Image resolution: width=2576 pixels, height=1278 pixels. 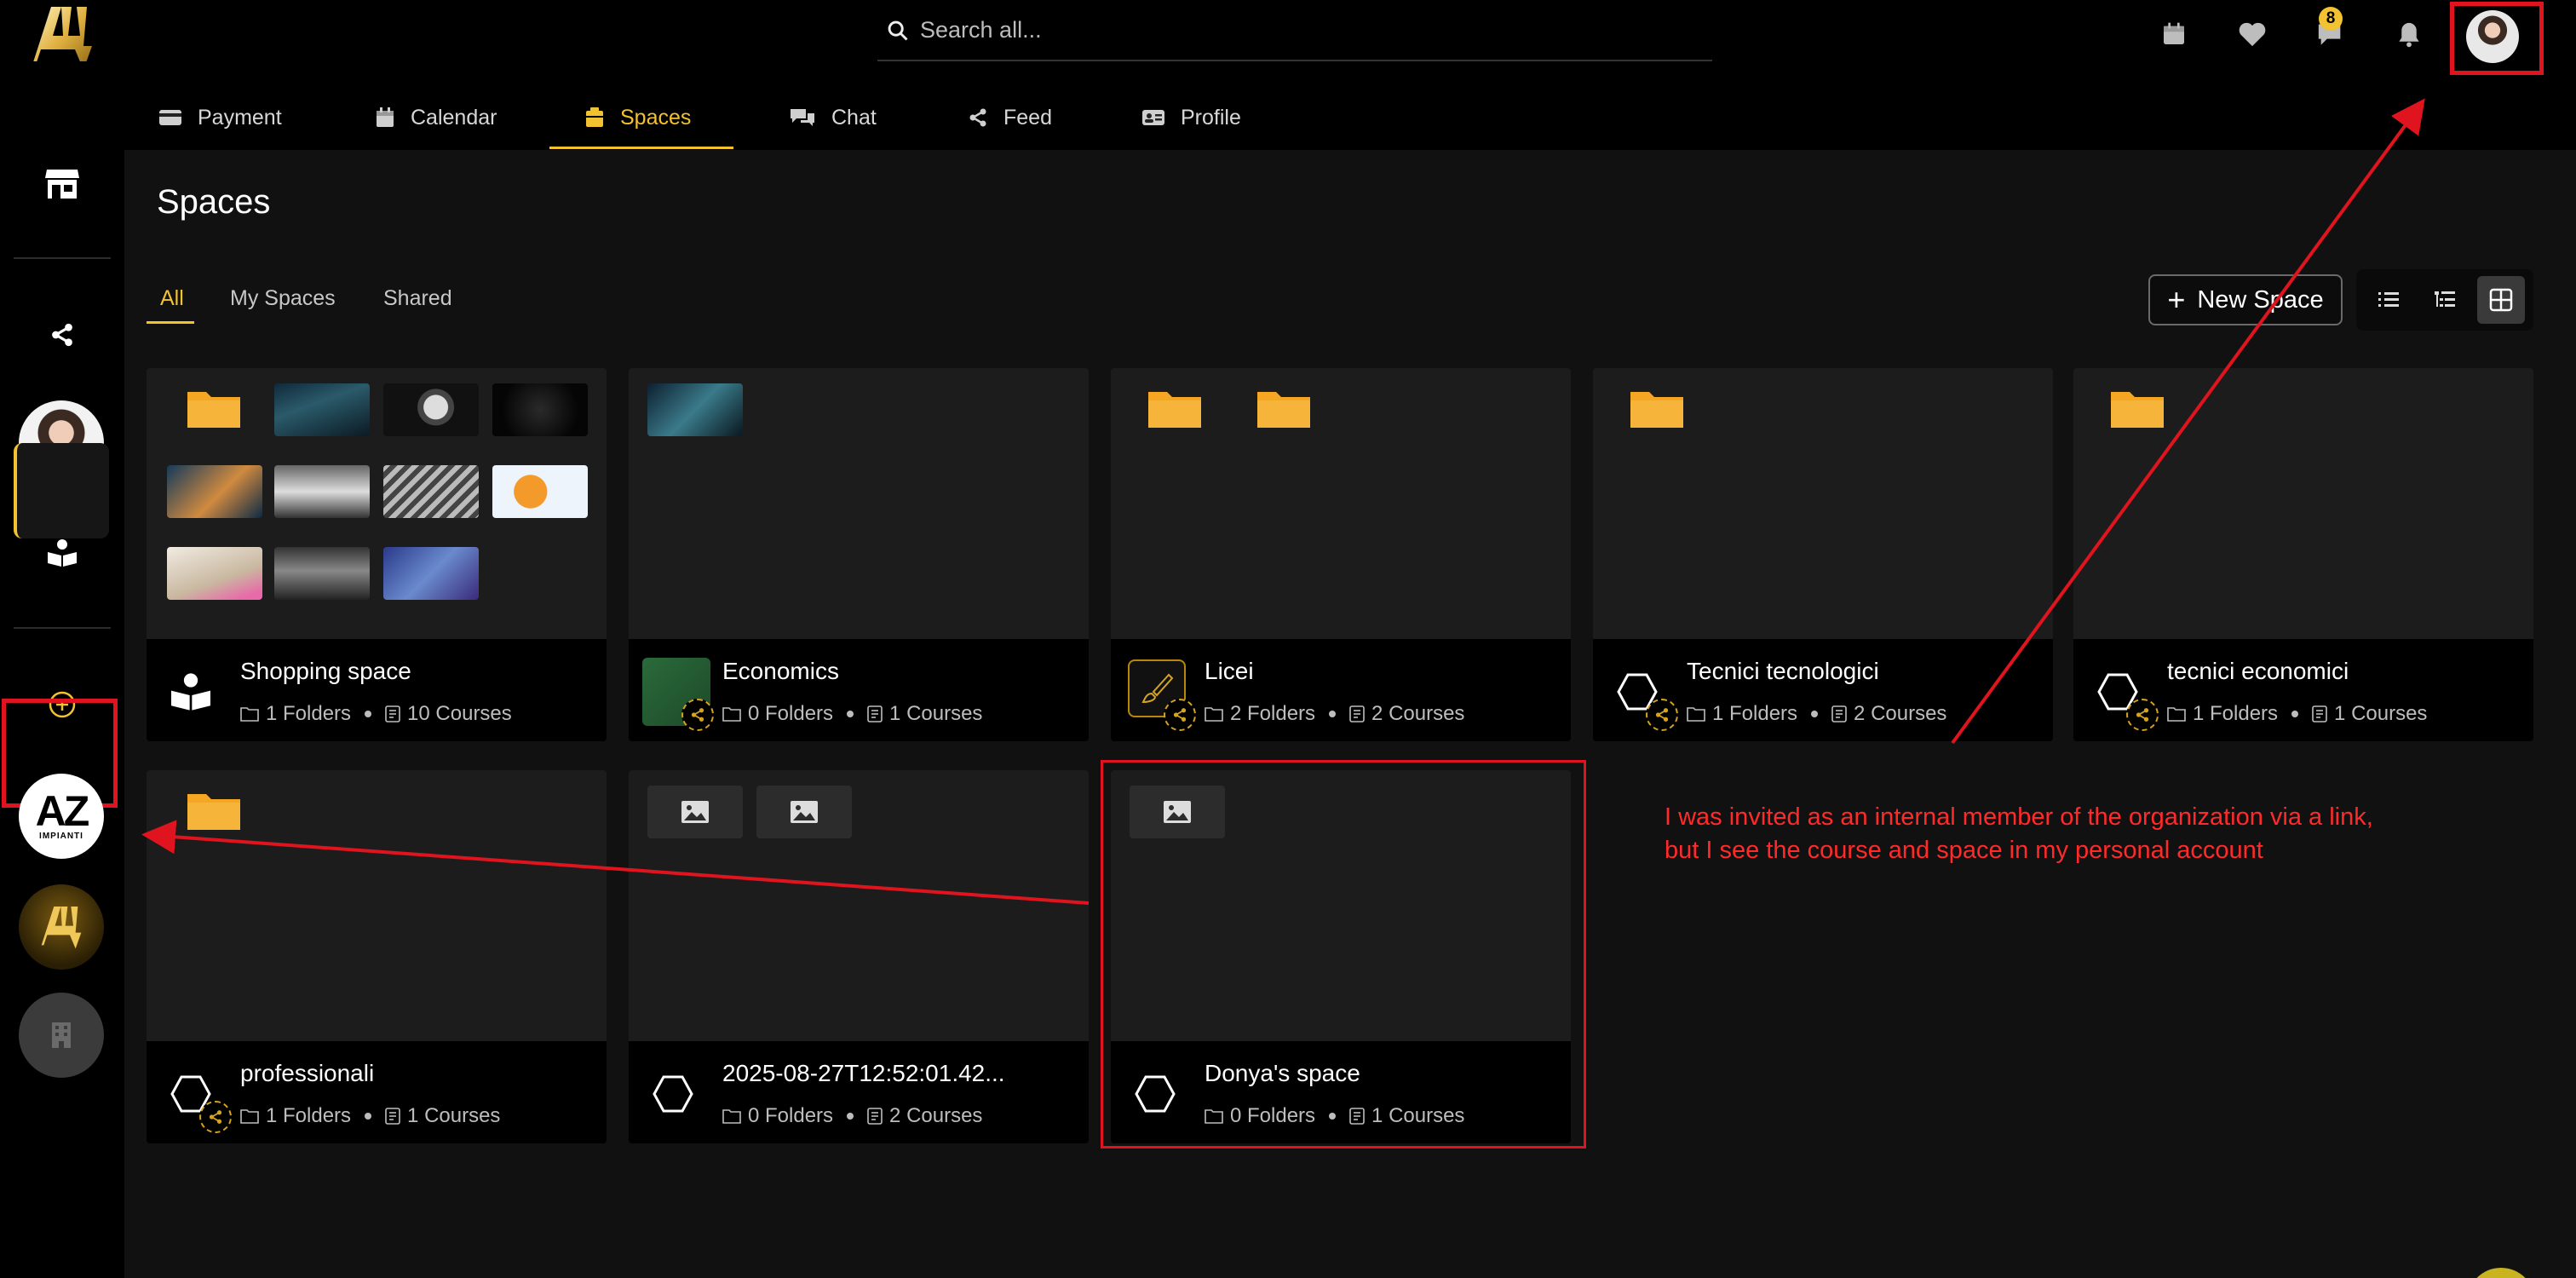 What do you see at coordinates (615, 862) in the screenshot?
I see `arrow-to-org` at bounding box center [615, 862].